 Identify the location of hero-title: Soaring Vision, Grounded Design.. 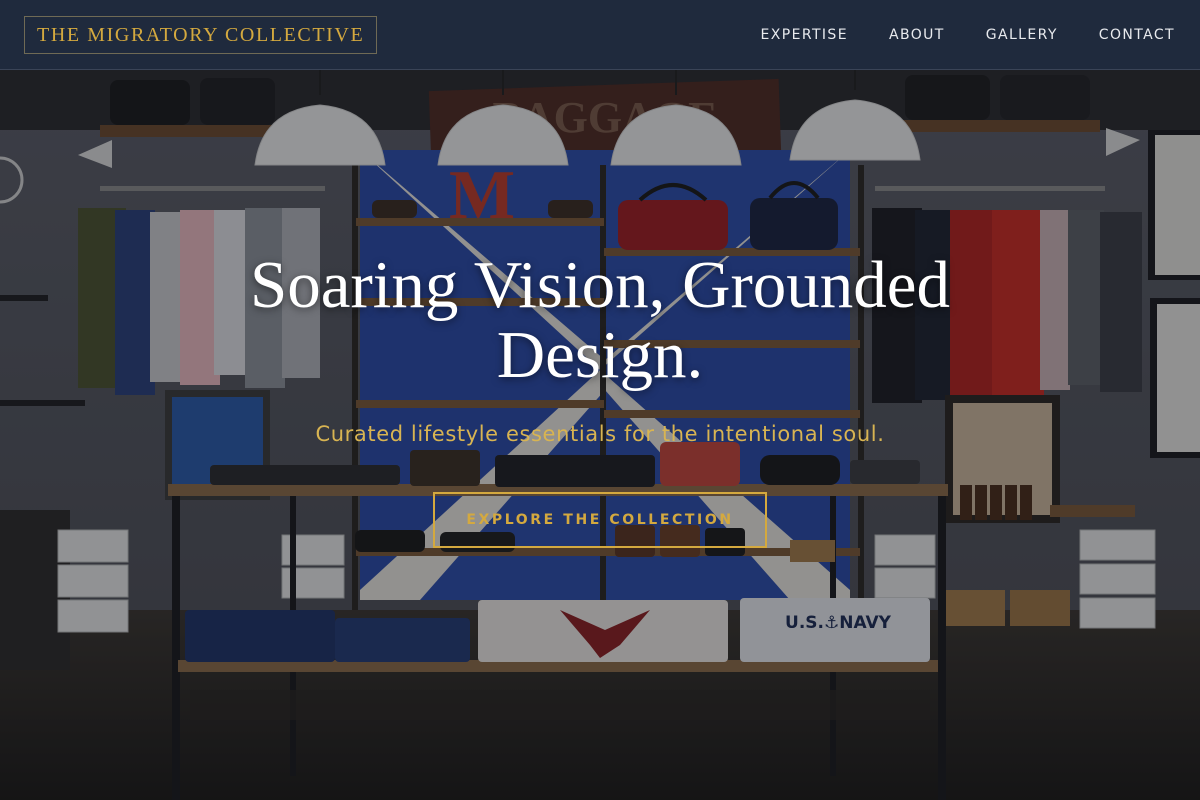
(600, 320).